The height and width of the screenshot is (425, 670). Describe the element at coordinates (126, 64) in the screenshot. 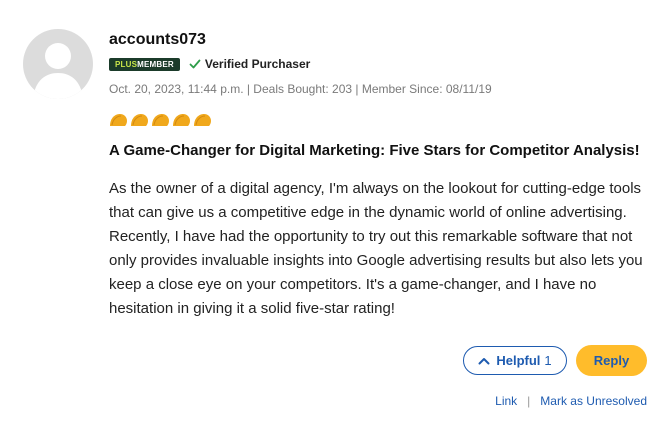

I see `plus-label: PLUS` at that location.